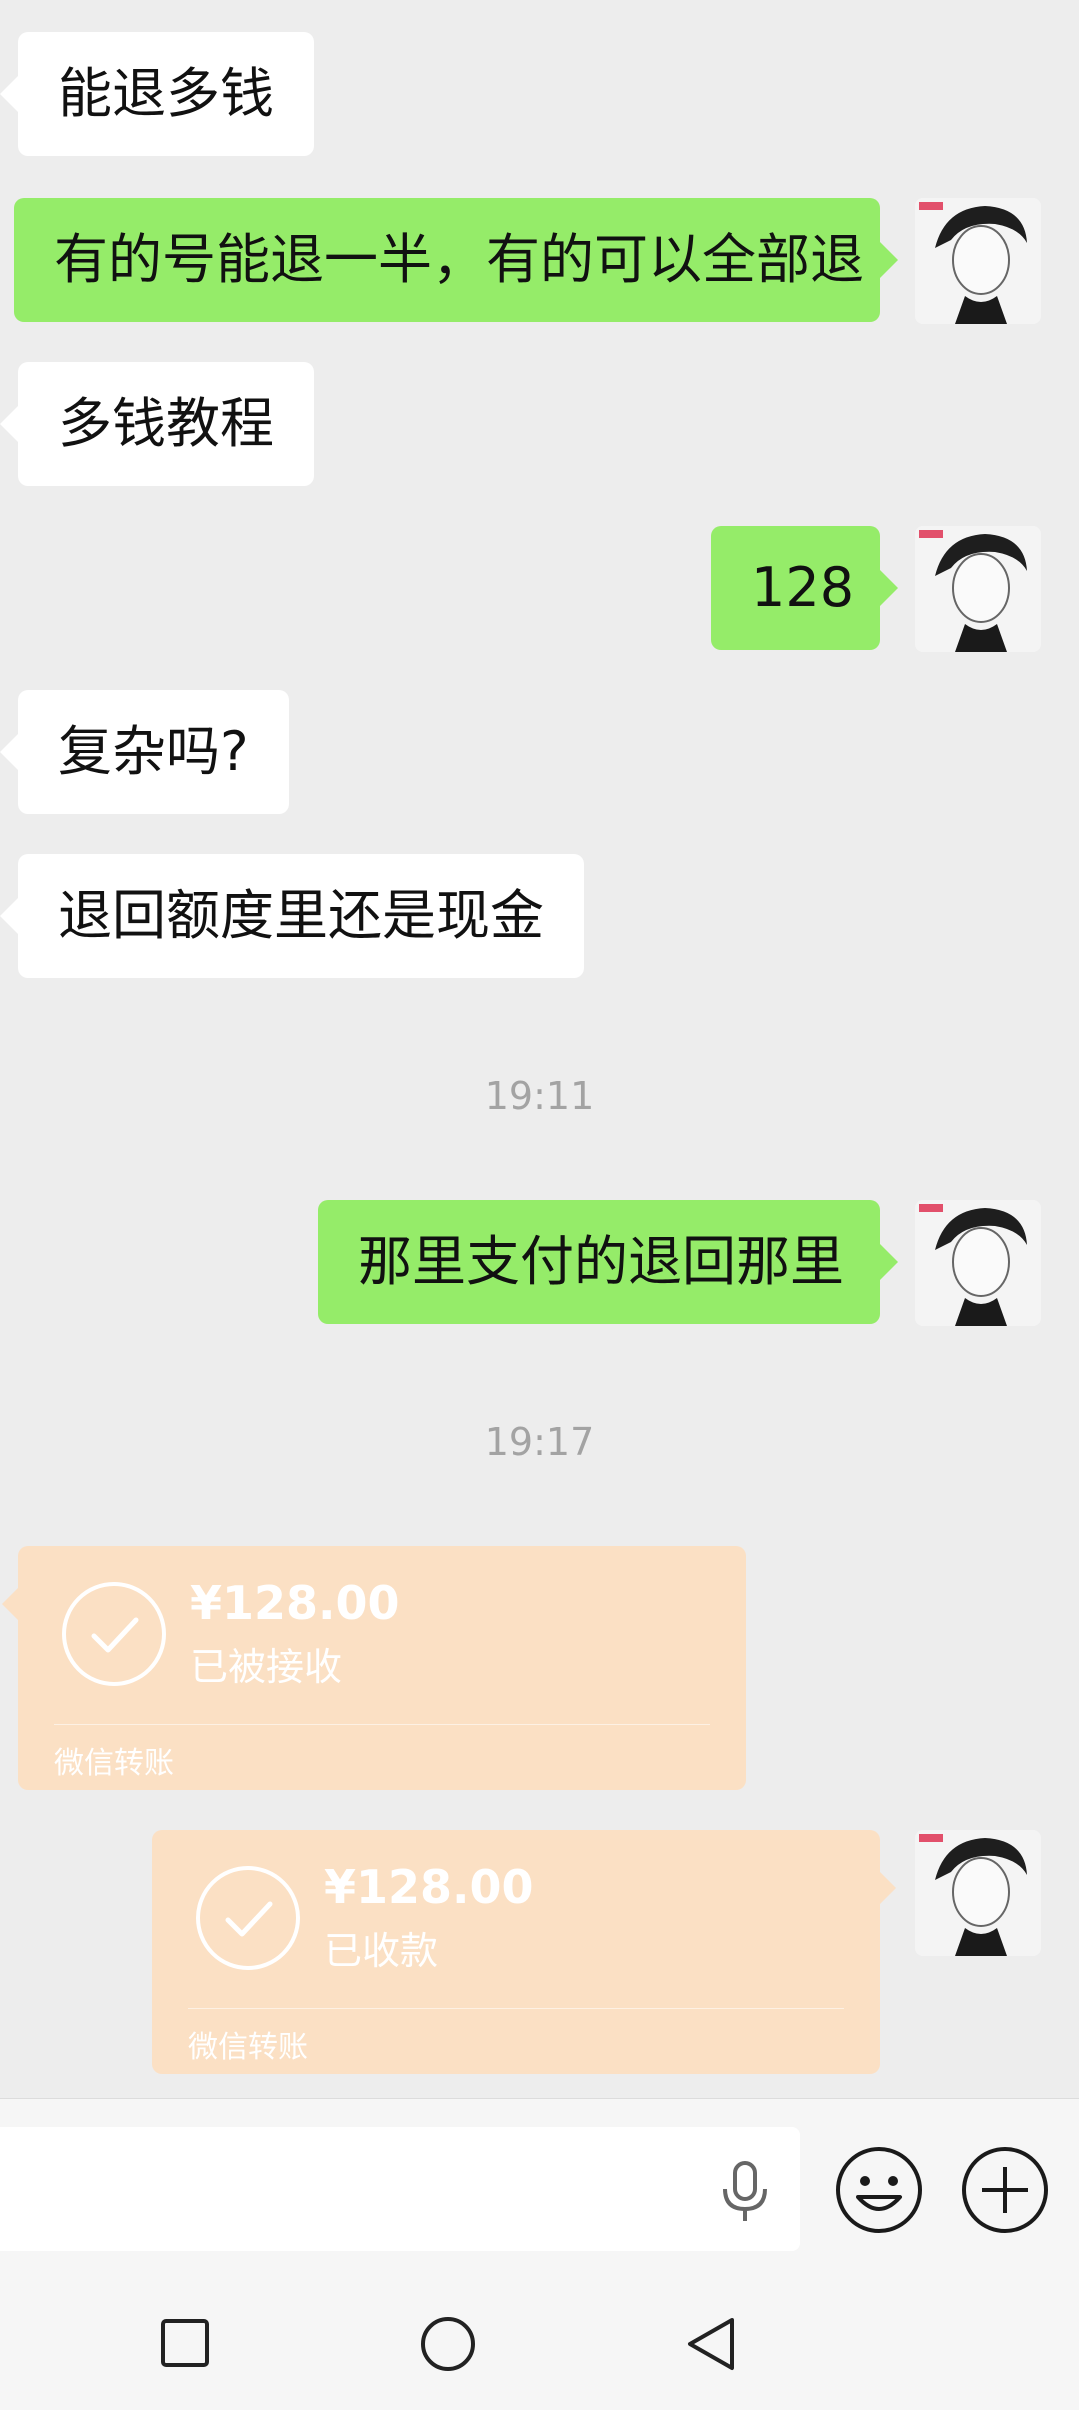  Describe the element at coordinates (374, 1668) in the screenshot. I see `transfer-card-incoming: ¥128.00 已被接收 微信转账` at that location.